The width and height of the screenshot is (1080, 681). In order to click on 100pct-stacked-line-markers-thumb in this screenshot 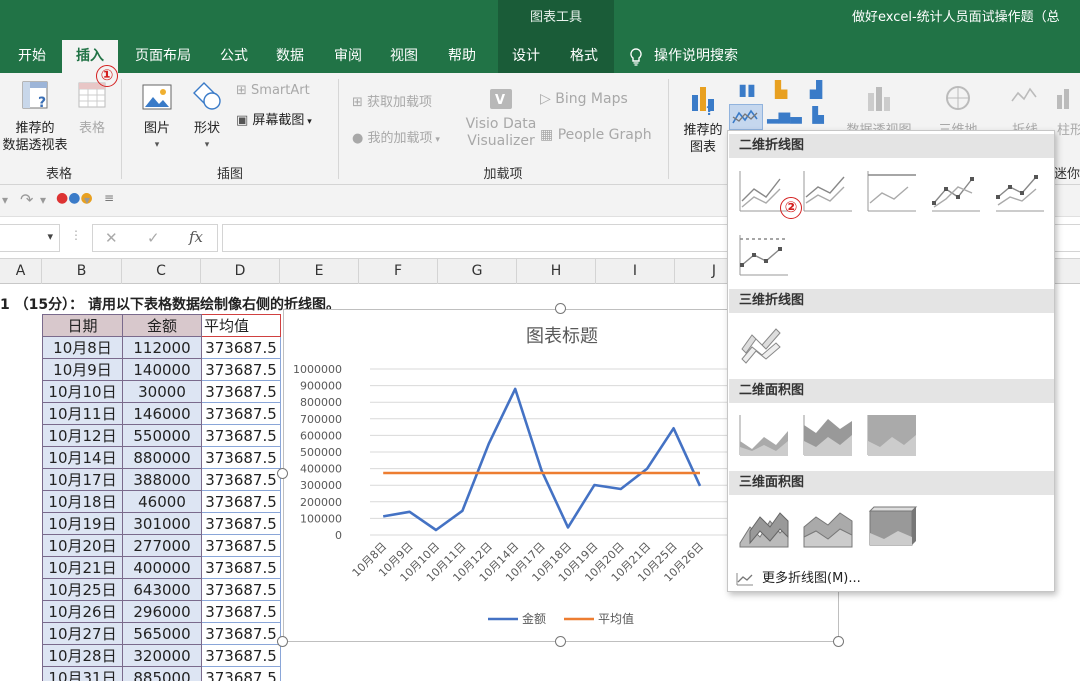, I will do `click(764, 255)`.